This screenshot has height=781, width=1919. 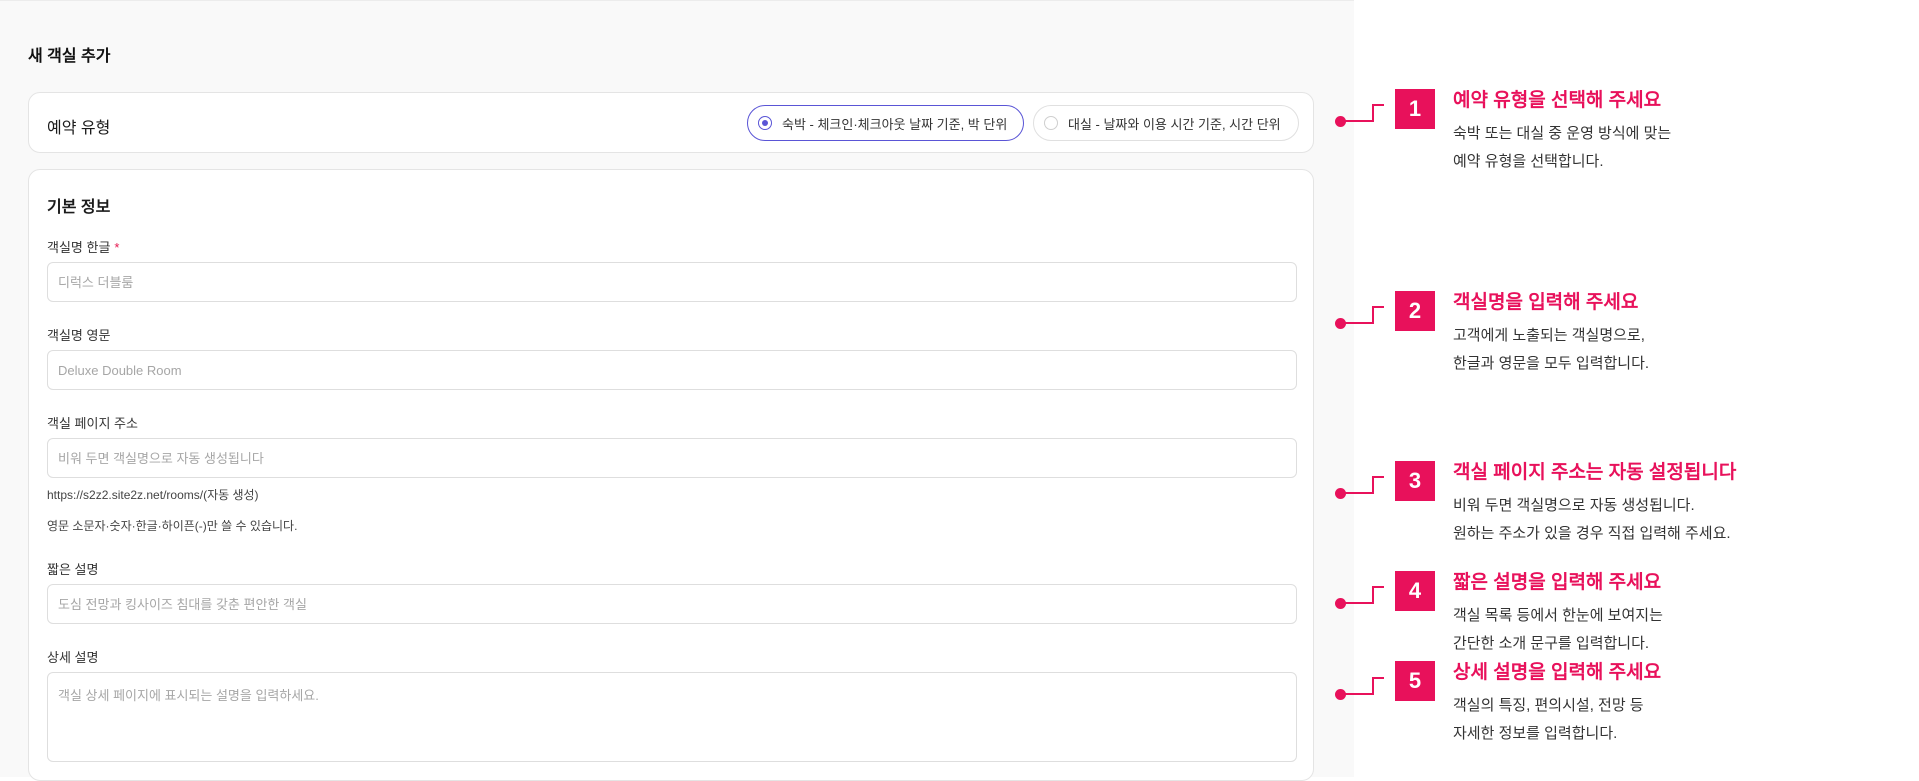 What do you see at coordinates (1551, 363) in the screenshot?
I see `annotation-desc-line: 한글과 영문을 모두 입력합니다.` at bounding box center [1551, 363].